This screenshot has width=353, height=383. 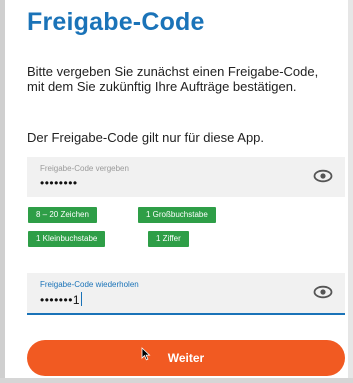 I want to click on code-repeat-input-label: Freigabe-Code wiederholen, so click(x=89, y=284).